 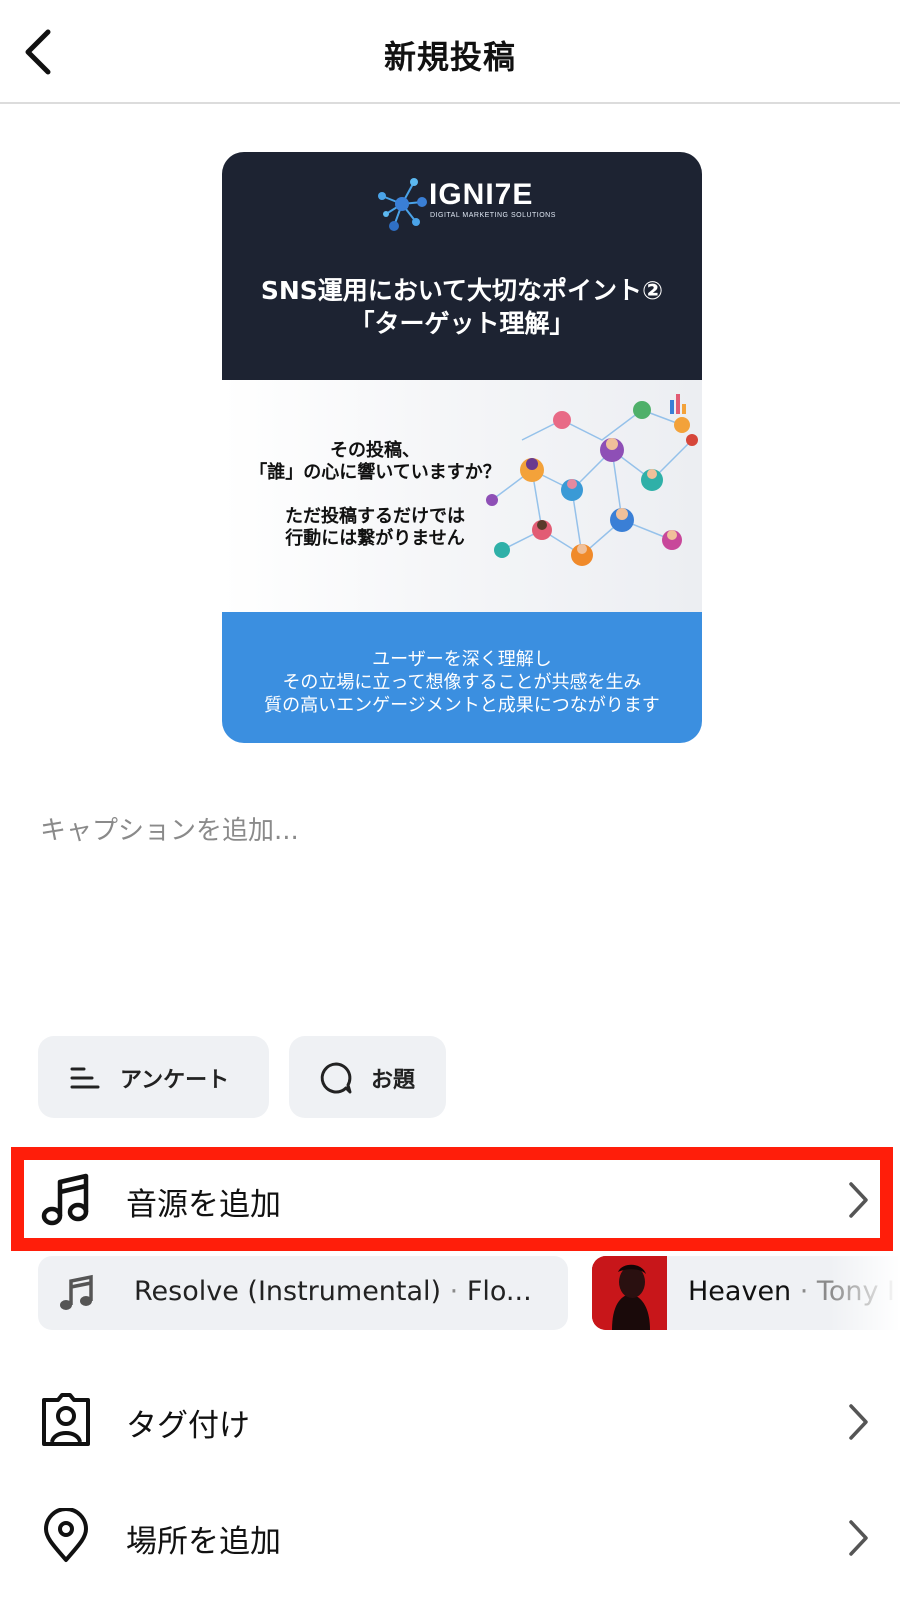 I want to click on middle-line-2: 「誰」の心に響いていますか？, so click(x=375, y=472).